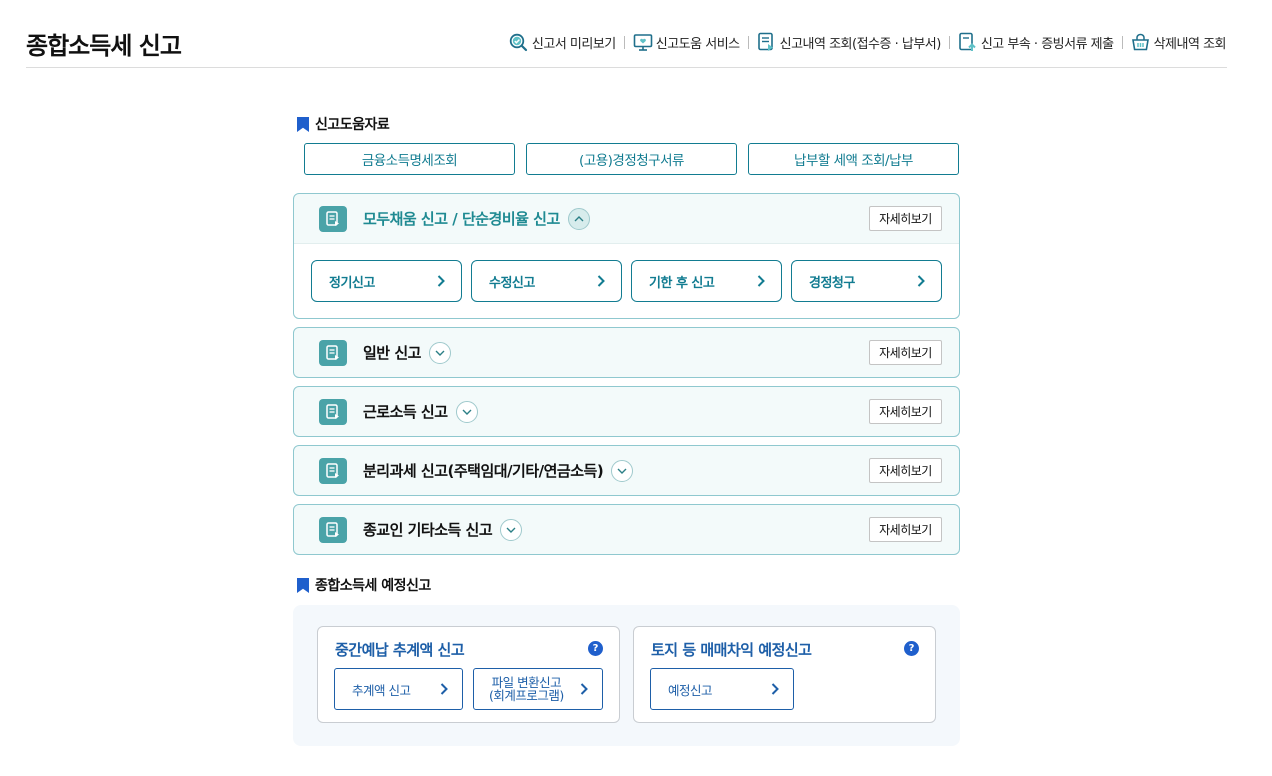 The image size is (1272, 776). Describe the element at coordinates (722, 689) in the screenshot. I see `preliminary-filing-button: 예정신고` at that location.